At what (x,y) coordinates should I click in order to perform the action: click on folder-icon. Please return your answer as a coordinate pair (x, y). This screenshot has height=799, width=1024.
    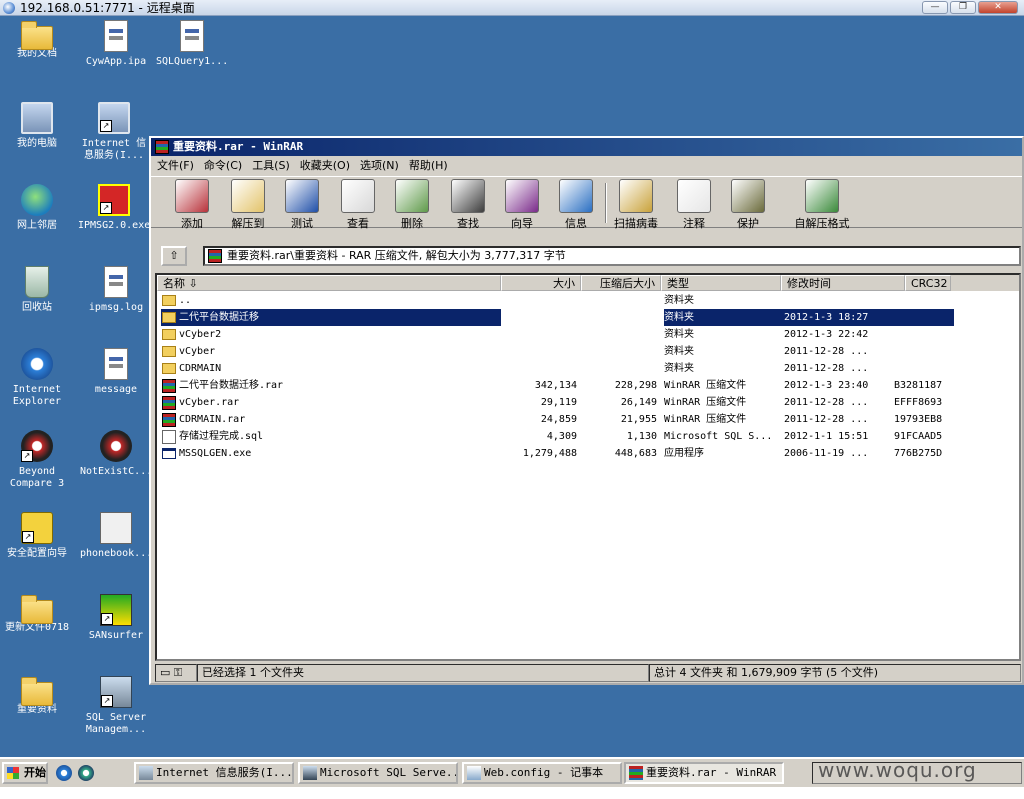
    Looking at the image, I should click on (37, 691).